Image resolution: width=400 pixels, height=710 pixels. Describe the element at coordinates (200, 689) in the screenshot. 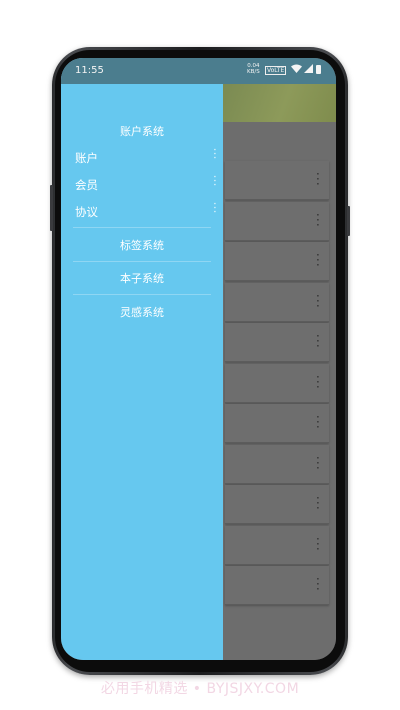

I see `watermark: 必用手机精选 • BYJSJXY.COM` at that location.